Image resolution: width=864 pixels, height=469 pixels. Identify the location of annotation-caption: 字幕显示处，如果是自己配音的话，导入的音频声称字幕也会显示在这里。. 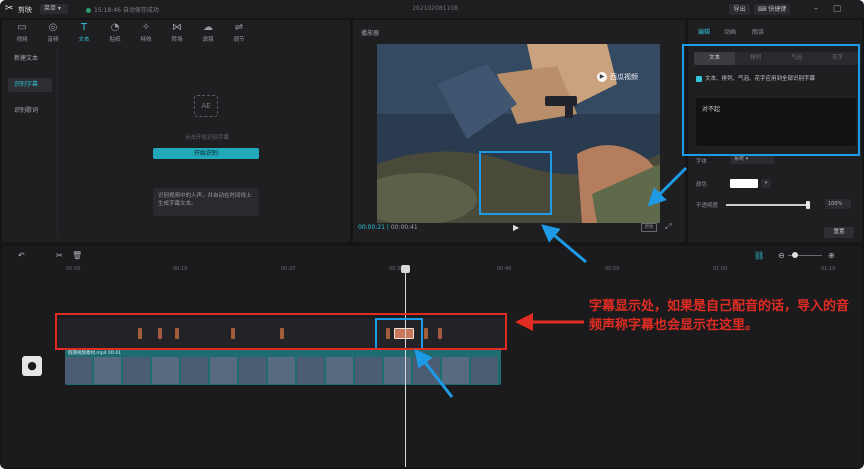
(719, 316).